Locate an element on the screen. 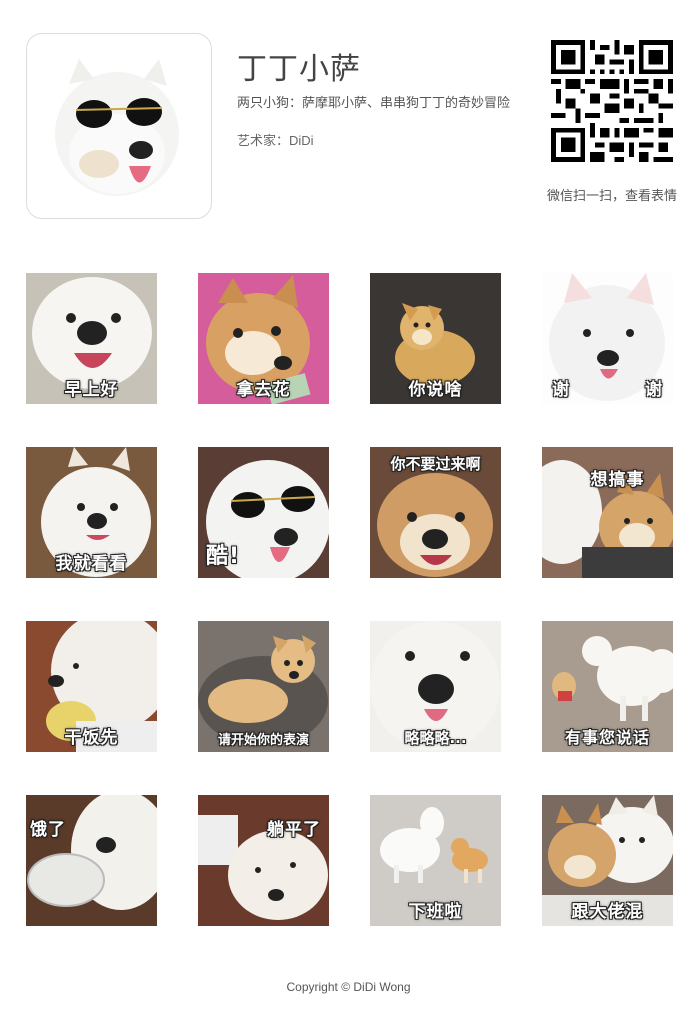 This screenshot has width=697, height=1029. sticker-caption: 请开始你的表演 is located at coordinates (263, 740).